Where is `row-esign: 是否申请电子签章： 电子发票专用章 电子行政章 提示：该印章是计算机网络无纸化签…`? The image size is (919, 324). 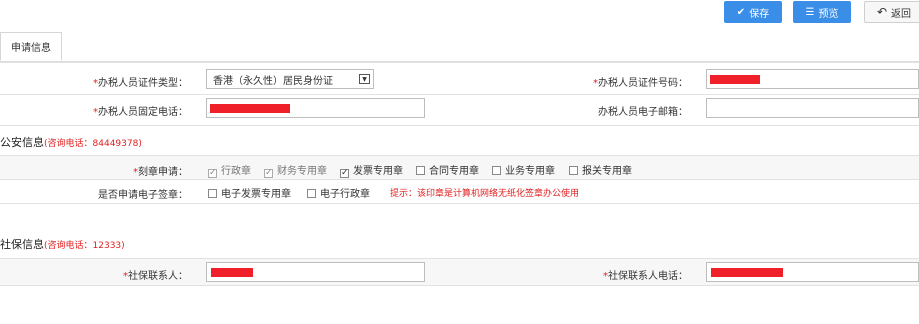
row-esign: 是否申请电子签章： 电子发票专用章 电子行政章 提示：该印章是计算机网络无纸化签… is located at coordinates (459, 192).